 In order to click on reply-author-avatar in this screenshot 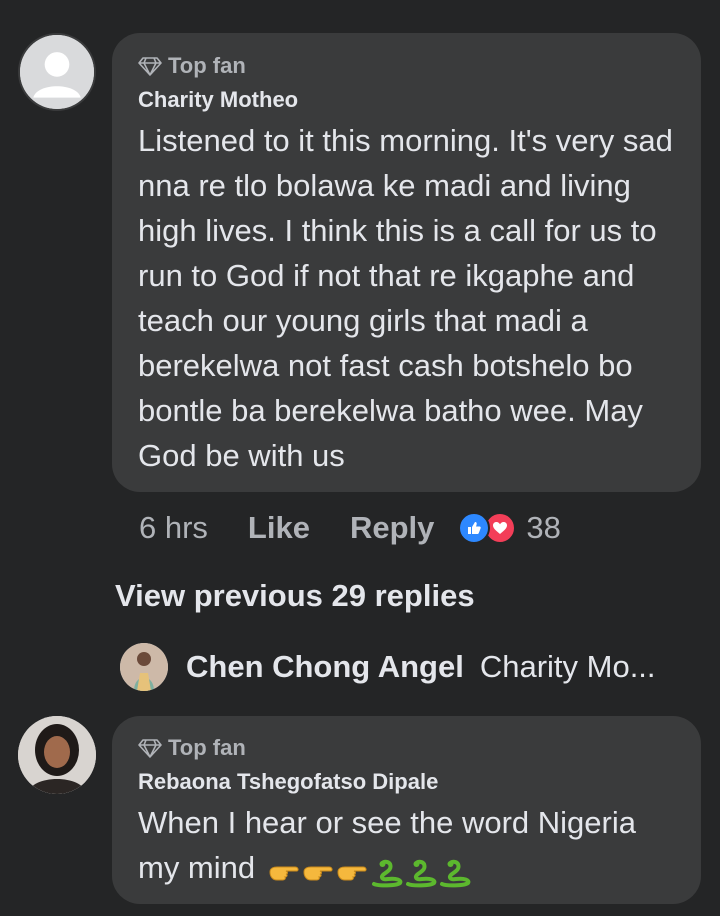, I will do `click(144, 667)`.